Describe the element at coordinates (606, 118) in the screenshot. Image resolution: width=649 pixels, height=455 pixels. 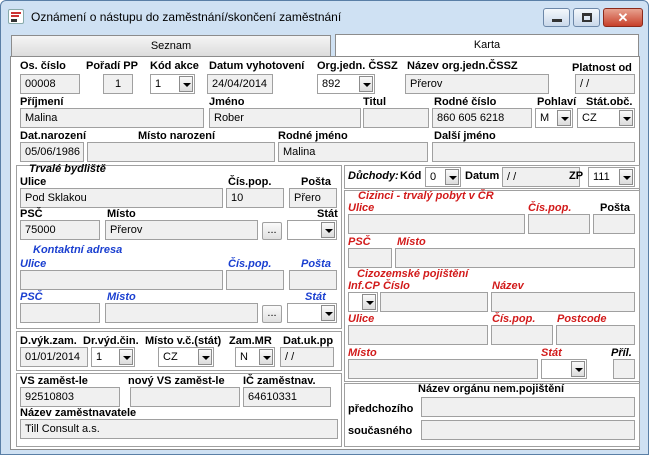
I see `stat-obc-select: CZ` at that location.